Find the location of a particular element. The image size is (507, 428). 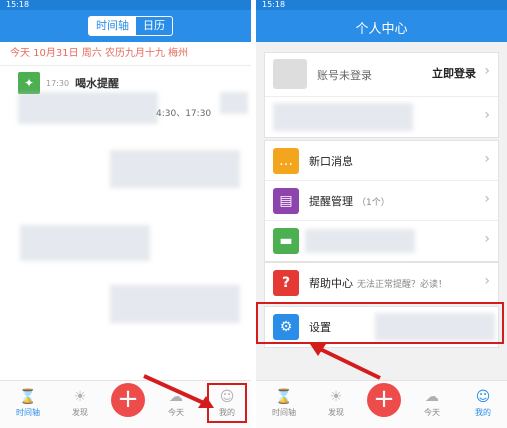

question-icon: ? is located at coordinates (286, 283).